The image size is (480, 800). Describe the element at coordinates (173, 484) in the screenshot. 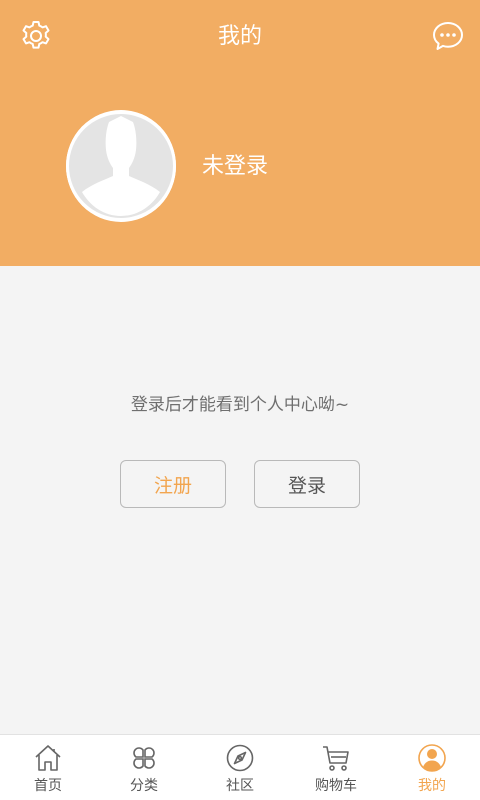

I see `register-button: 注册` at that location.